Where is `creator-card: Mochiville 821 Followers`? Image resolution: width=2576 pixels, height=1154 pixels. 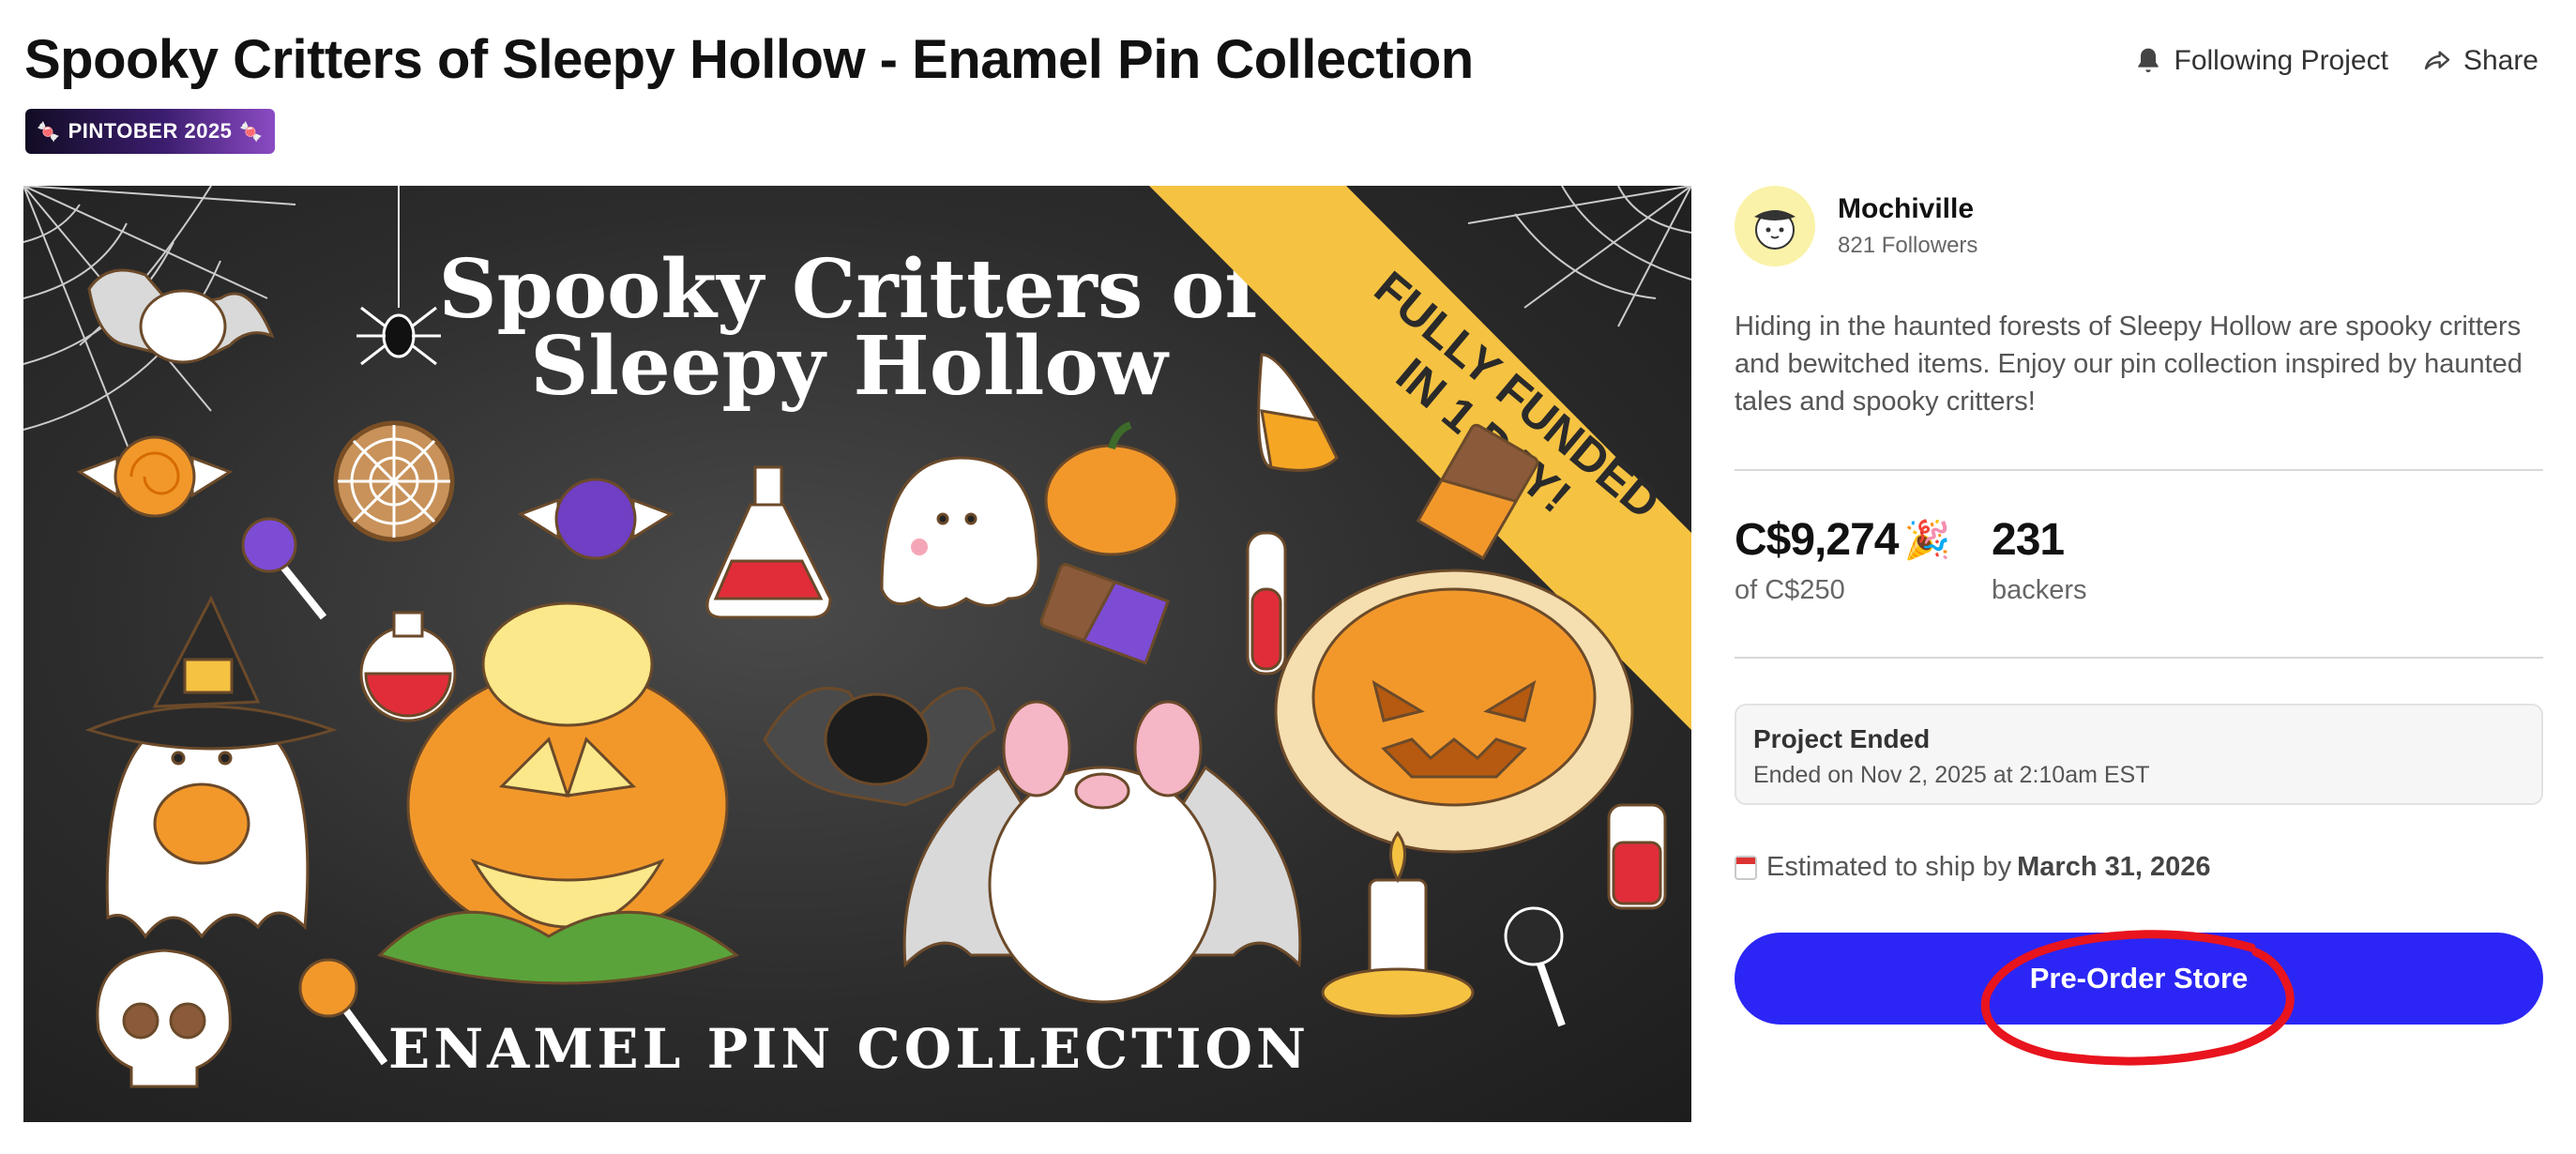 creator-card: Mochiville 821 Followers is located at coordinates (1856, 226).